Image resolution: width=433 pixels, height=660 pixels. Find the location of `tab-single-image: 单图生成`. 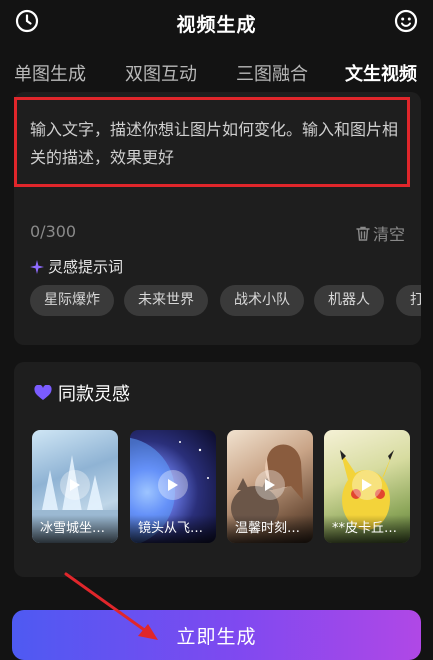

tab-single-image: 单图生成 is located at coordinates (50, 73).